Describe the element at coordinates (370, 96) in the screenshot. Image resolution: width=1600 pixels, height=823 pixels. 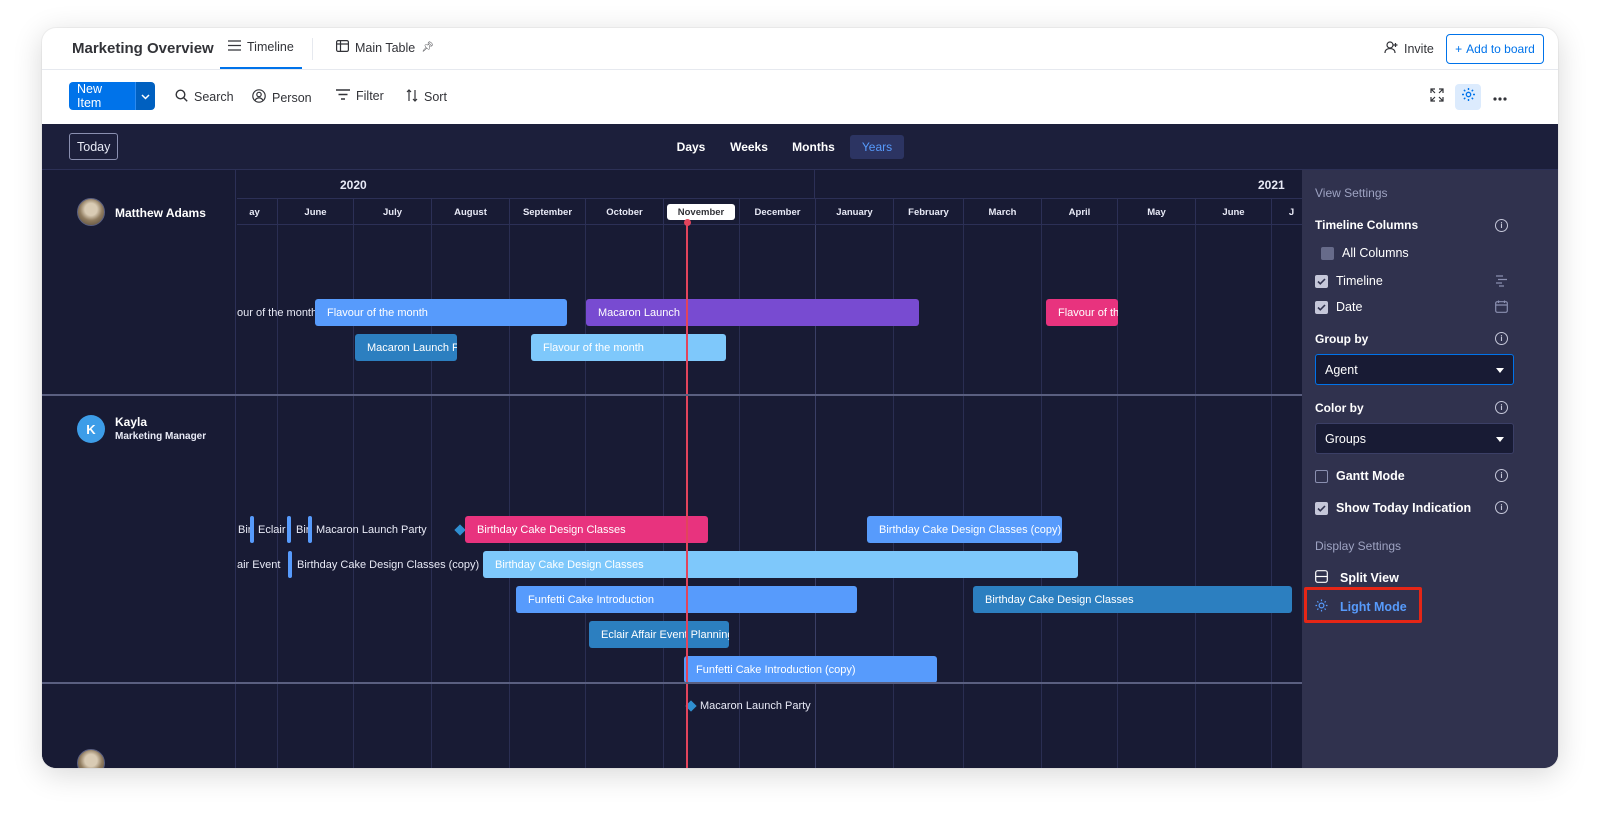
I see `filter-label: Filter` at that location.